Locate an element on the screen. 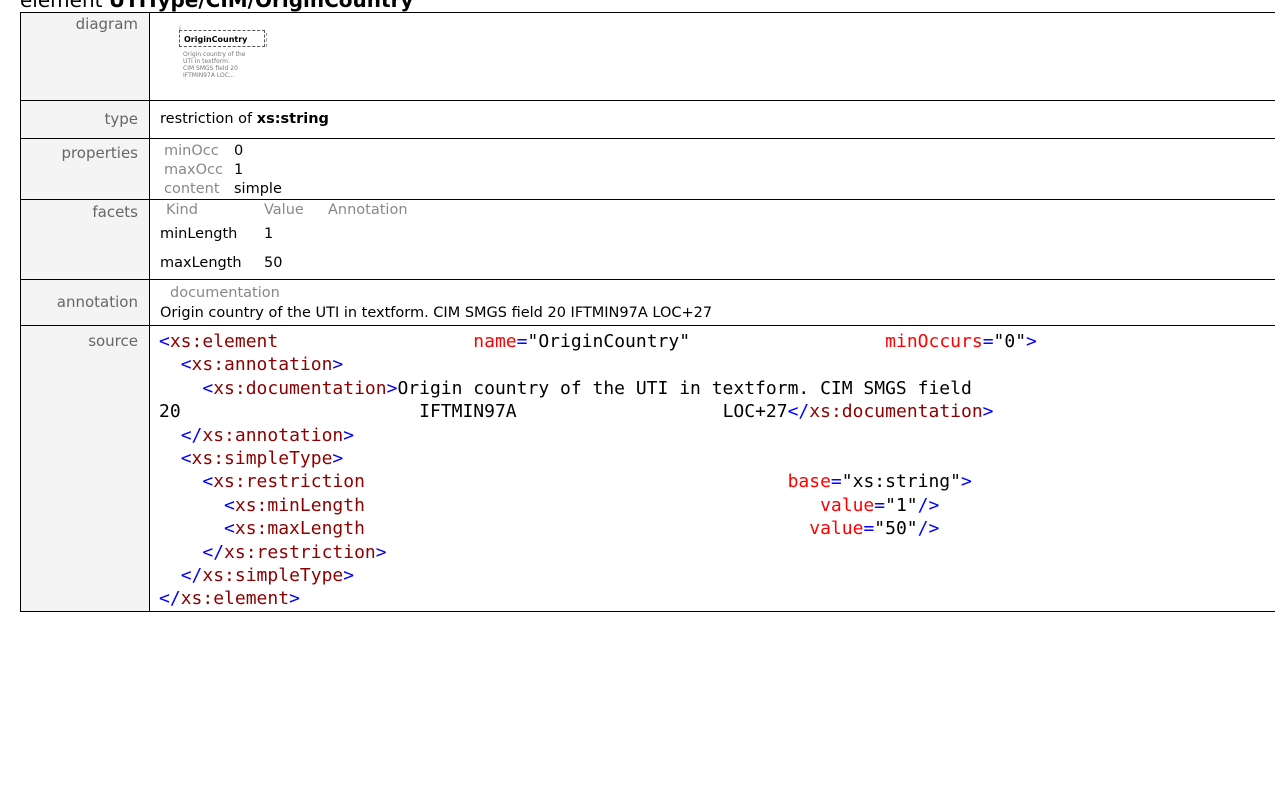 This screenshot has width=1275, height=792. properties-grid: minOcc 0 maxOcc 1 content simple is located at coordinates (712, 170).